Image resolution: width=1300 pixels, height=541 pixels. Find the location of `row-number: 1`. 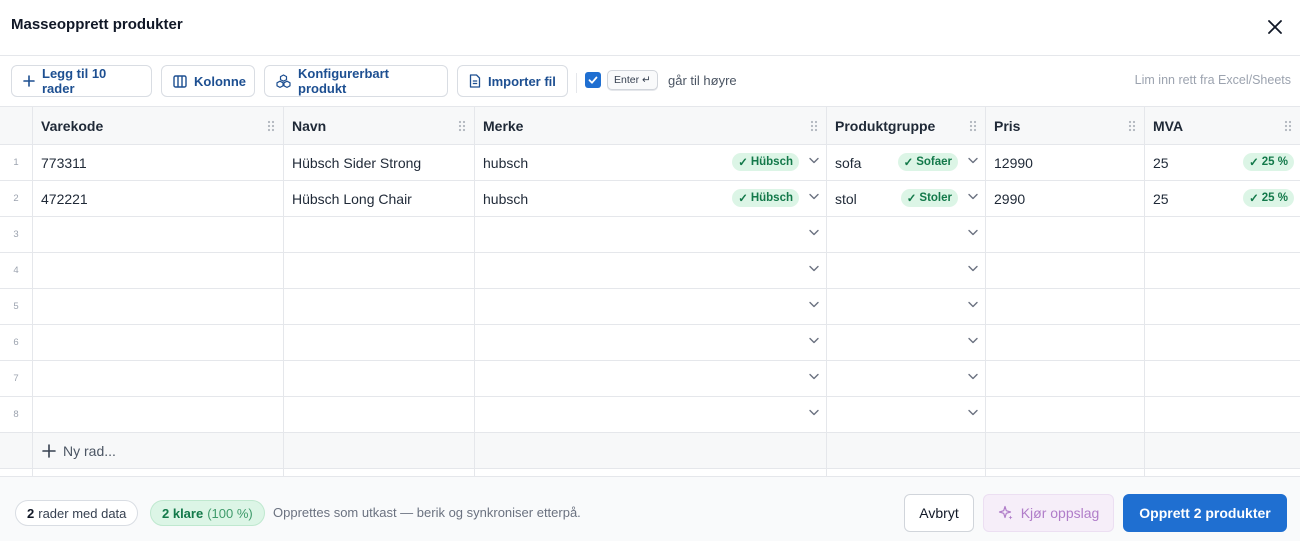

row-number: 1 is located at coordinates (16, 162).